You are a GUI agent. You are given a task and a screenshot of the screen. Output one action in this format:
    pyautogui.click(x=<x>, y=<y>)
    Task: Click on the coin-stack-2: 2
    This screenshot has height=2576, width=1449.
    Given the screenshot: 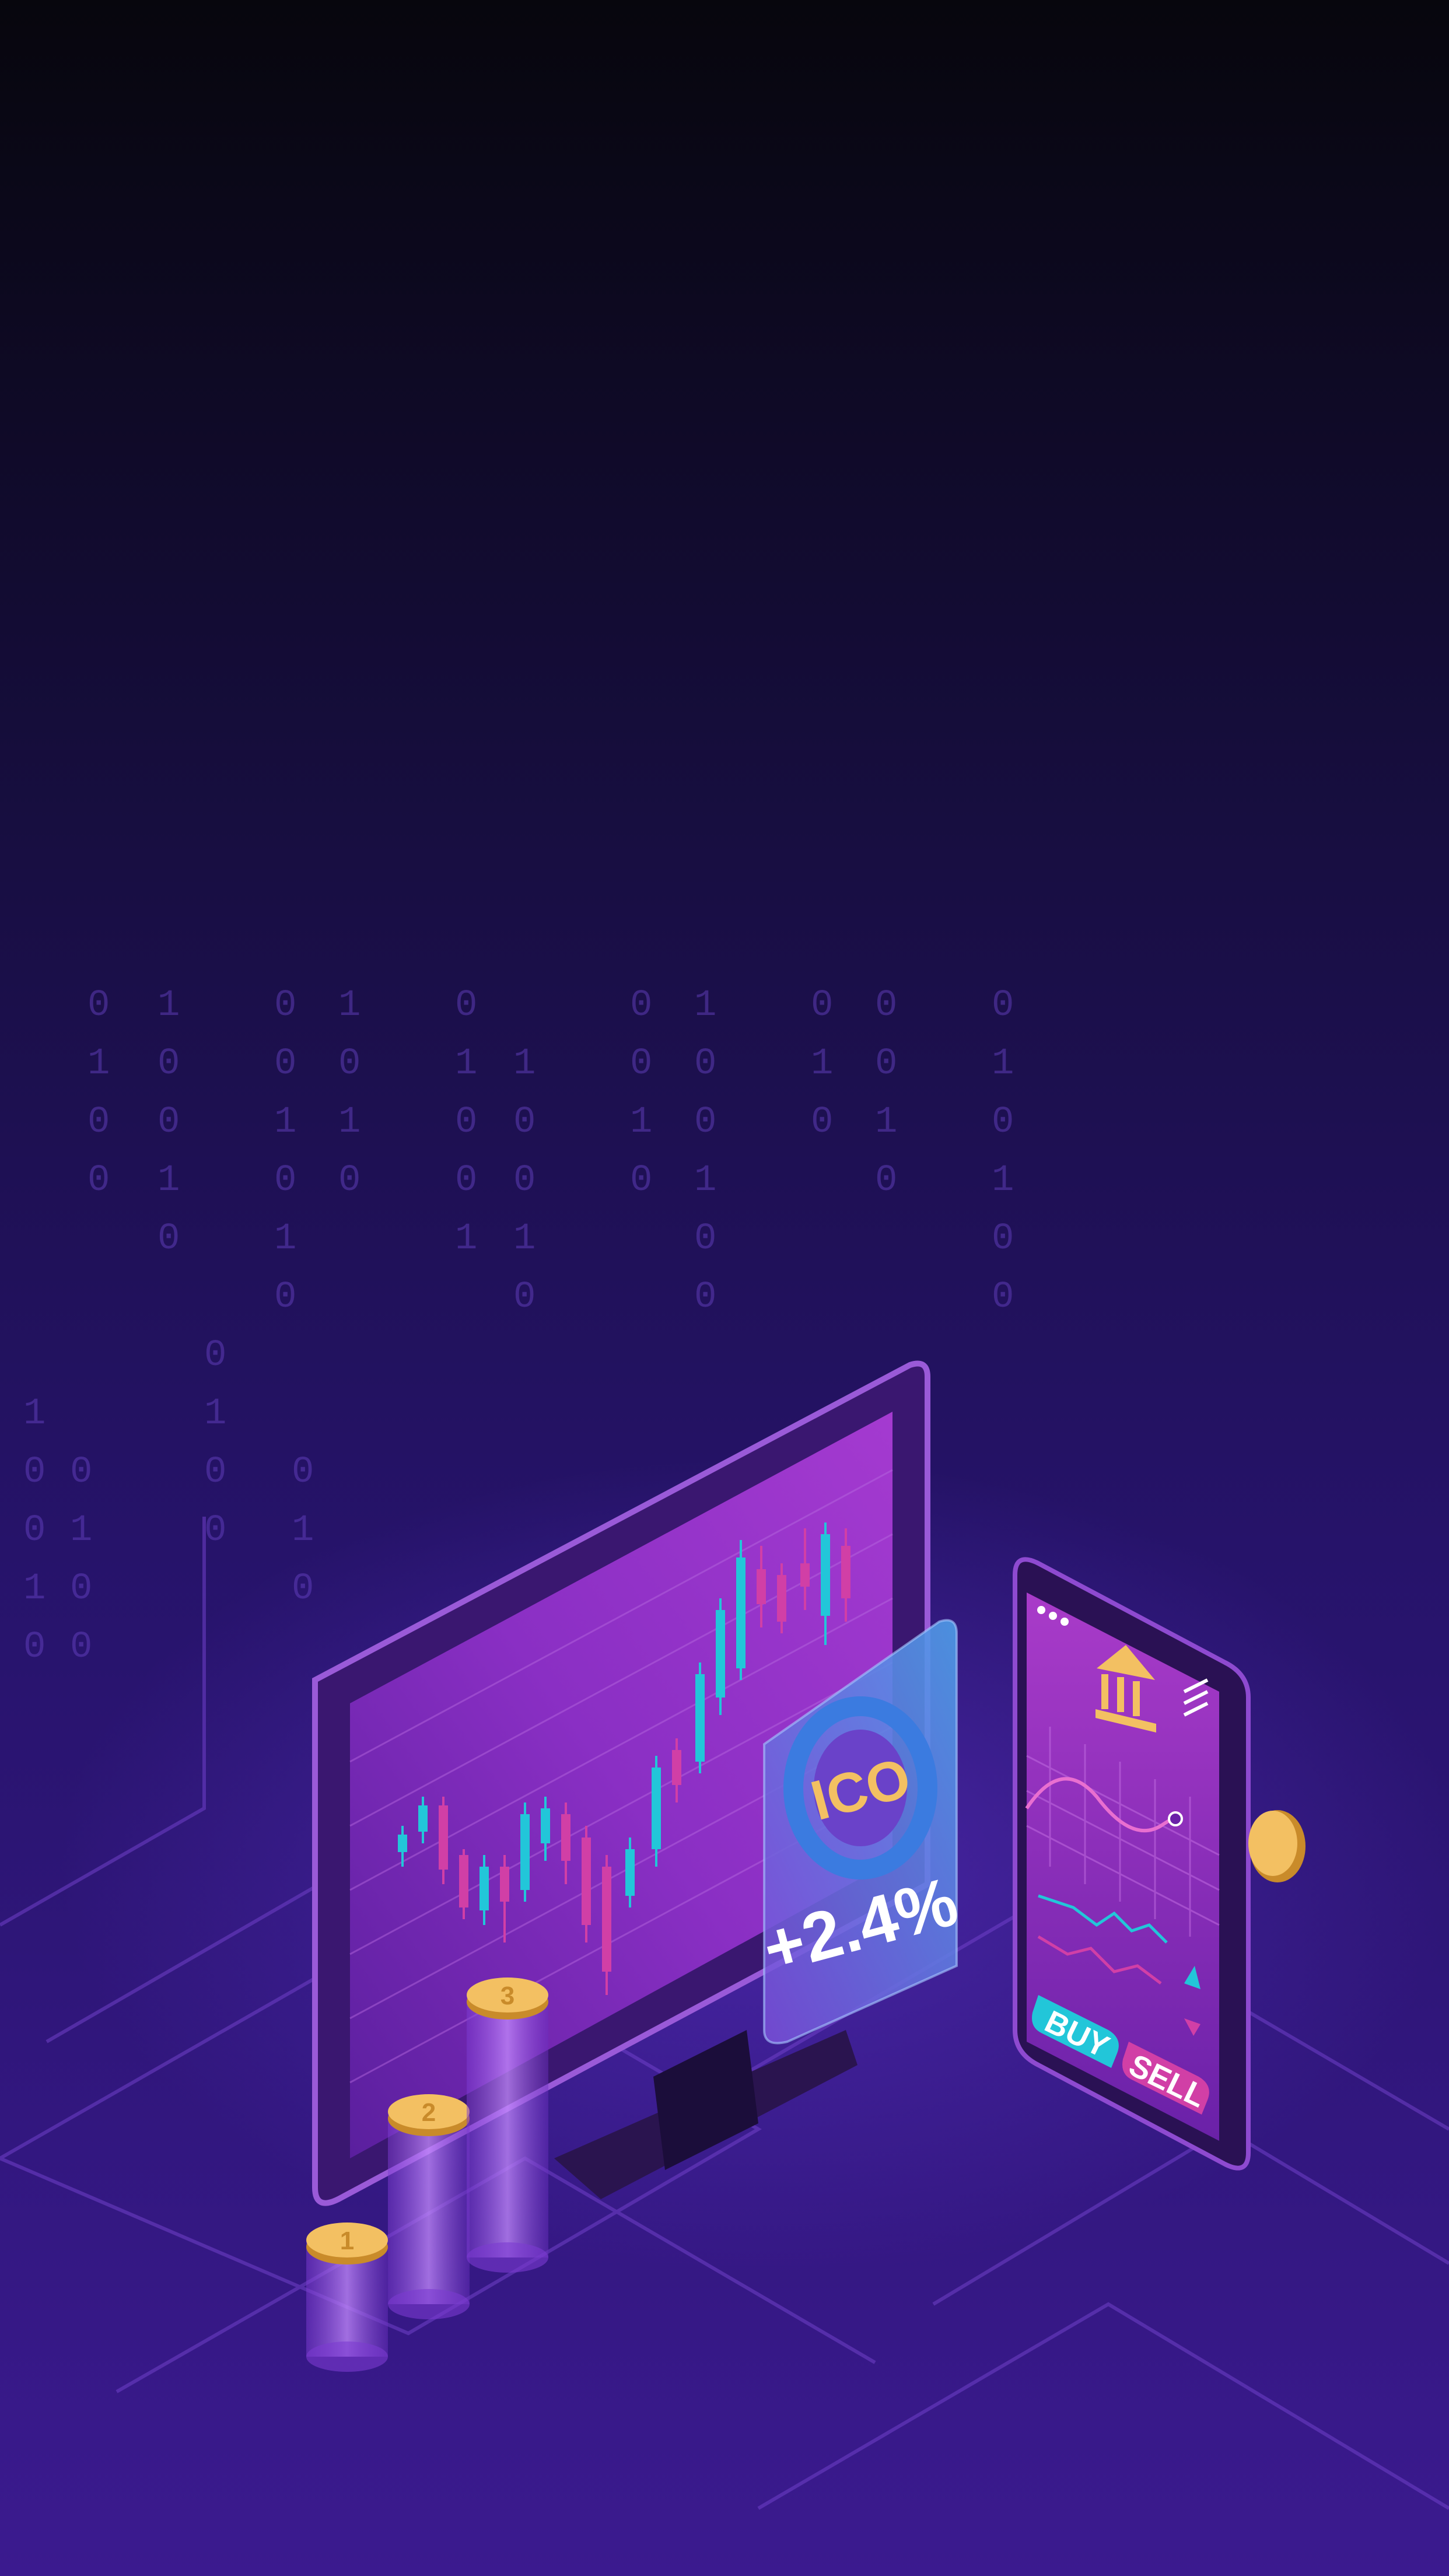 What is the action you would take?
    pyautogui.click(x=429, y=2206)
    